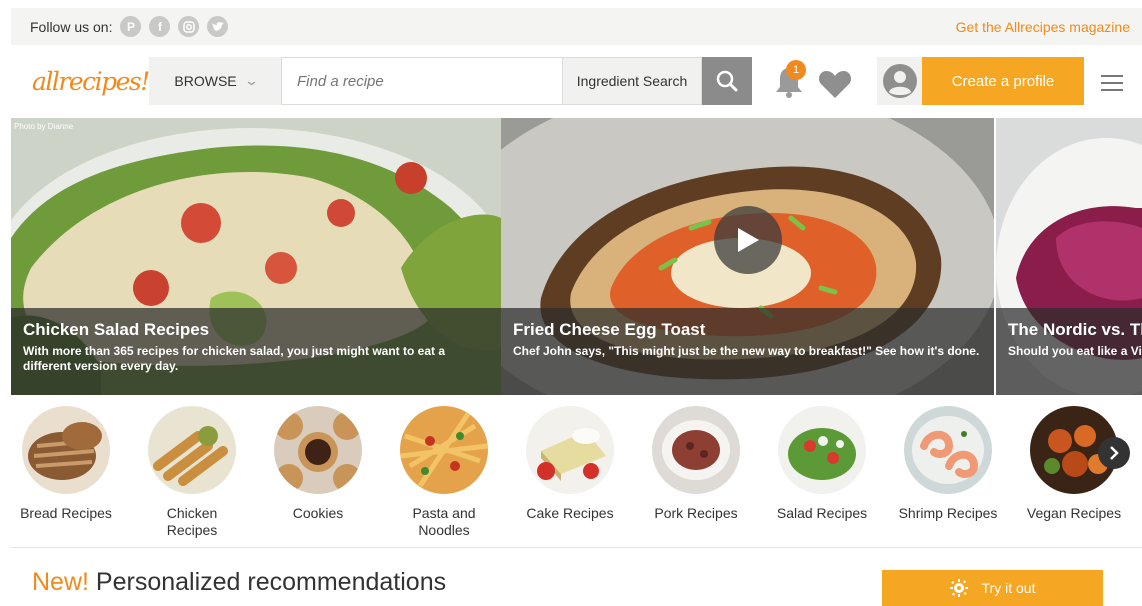 This screenshot has width=1142, height=606. I want to click on play-icon, so click(748, 240).